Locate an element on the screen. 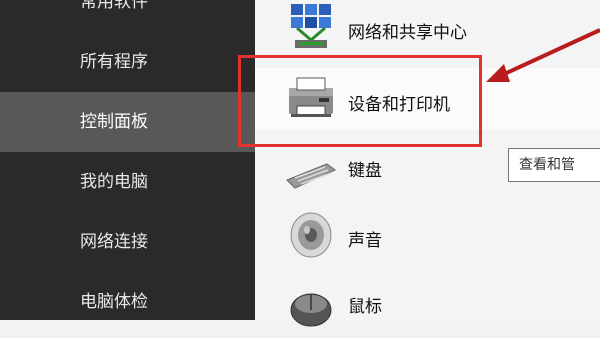  sidebar-item-pc-checkup: 电脑体检 is located at coordinates (127, 302).